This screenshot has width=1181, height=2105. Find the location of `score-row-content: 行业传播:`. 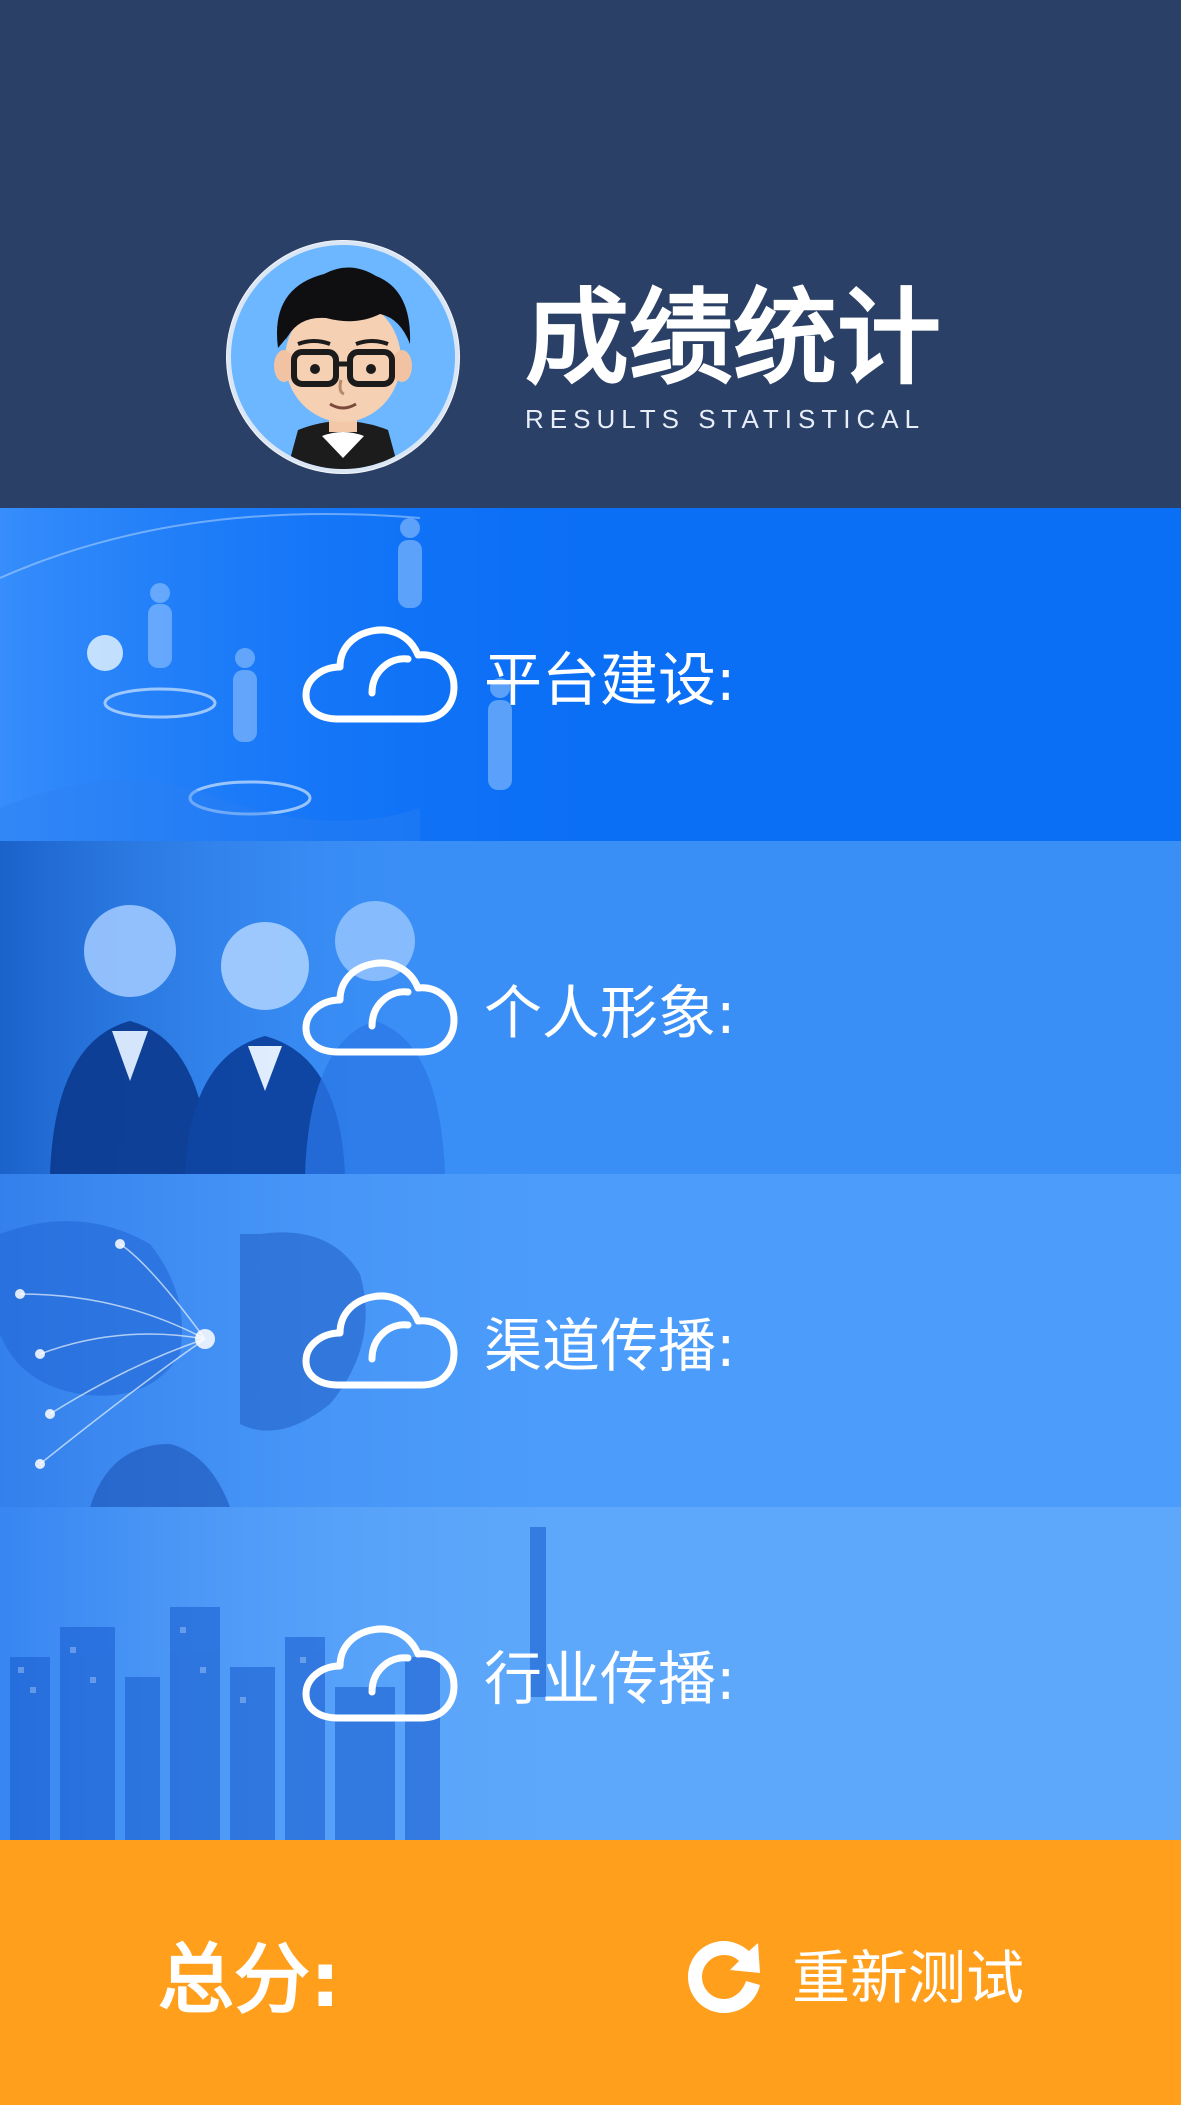

score-row-content: 行业传播: is located at coordinates (518, 1673).